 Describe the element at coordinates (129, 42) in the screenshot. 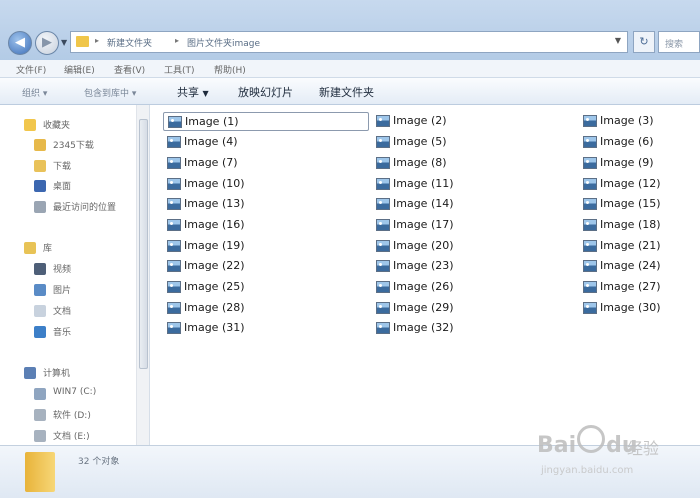

I see `breadcrumb-new-folder: 新建文件夹` at that location.